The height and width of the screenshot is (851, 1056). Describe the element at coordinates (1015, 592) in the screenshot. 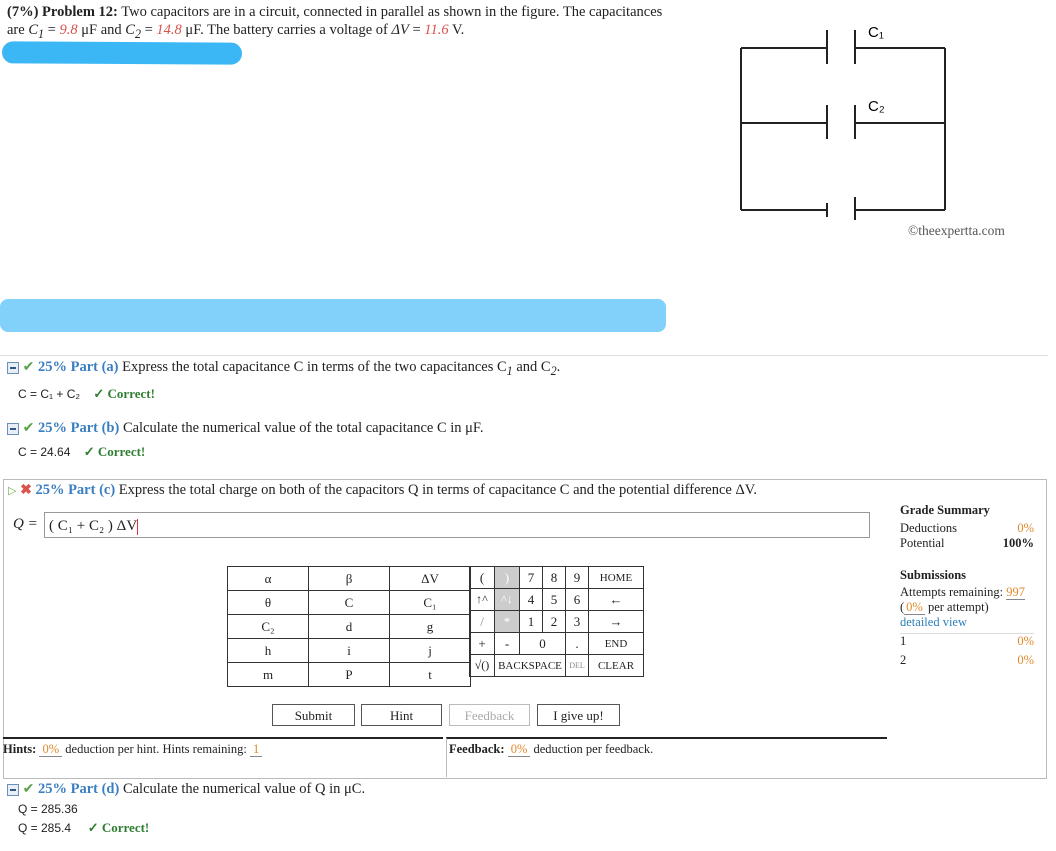

I see `attempts-remaining: 997` at that location.